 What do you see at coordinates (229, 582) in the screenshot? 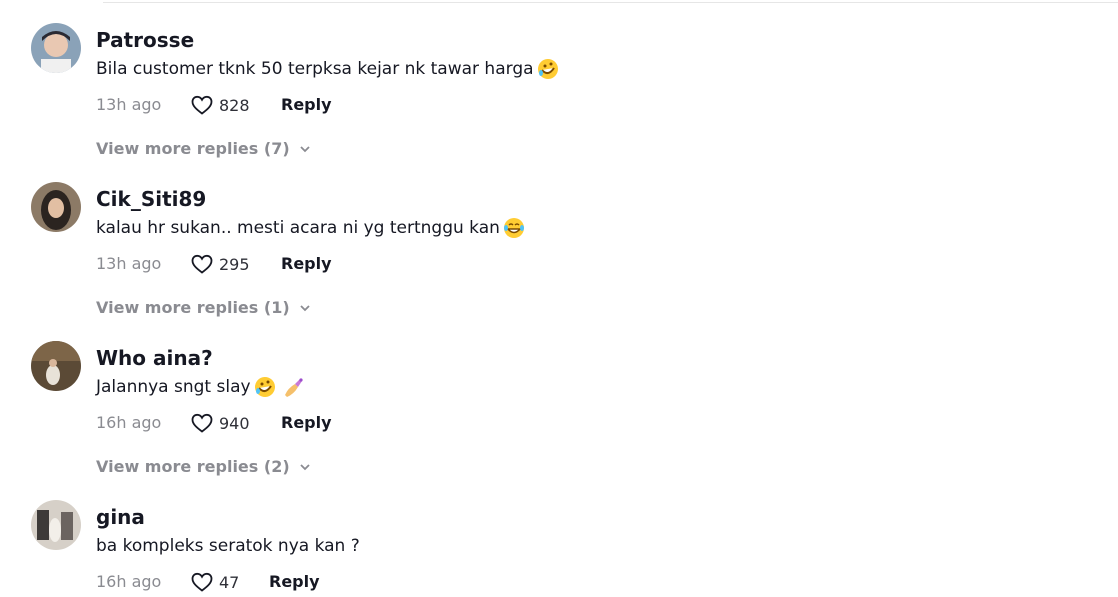
I see `like-count: 47` at bounding box center [229, 582].